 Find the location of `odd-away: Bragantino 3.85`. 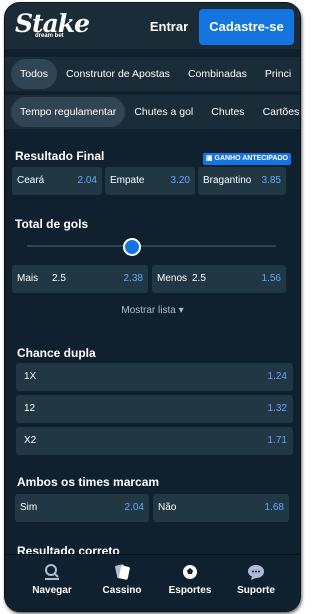

odd-away: Bragantino 3.85 is located at coordinates (242, 181).